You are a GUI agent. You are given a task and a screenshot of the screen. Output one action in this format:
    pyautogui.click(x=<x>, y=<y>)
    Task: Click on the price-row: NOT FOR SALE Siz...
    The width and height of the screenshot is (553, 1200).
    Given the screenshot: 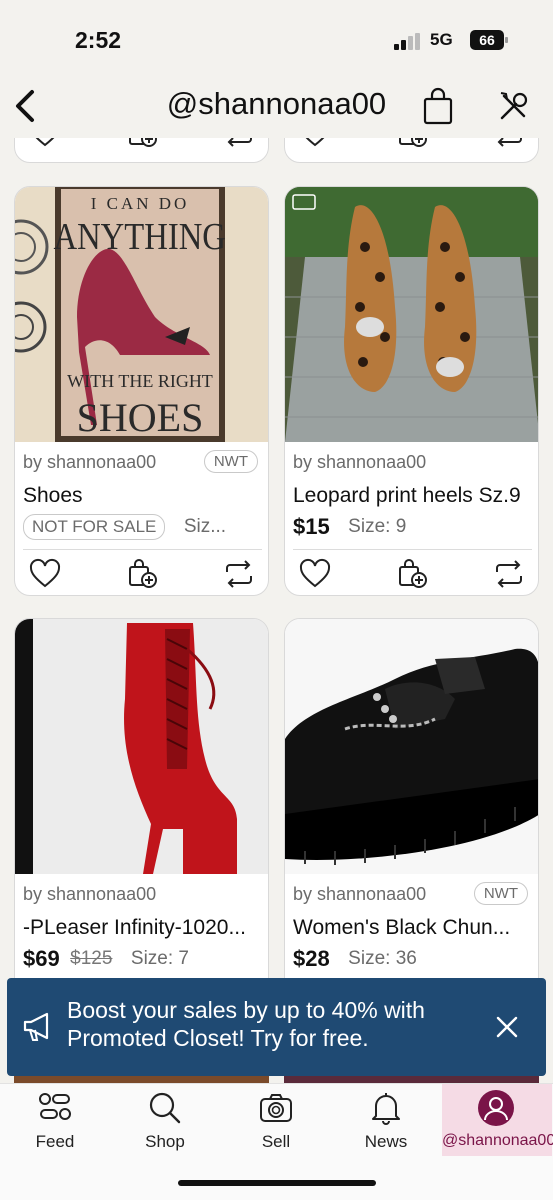 What is the action you would take?
    pyautogui.click(x=143, y=529)
    